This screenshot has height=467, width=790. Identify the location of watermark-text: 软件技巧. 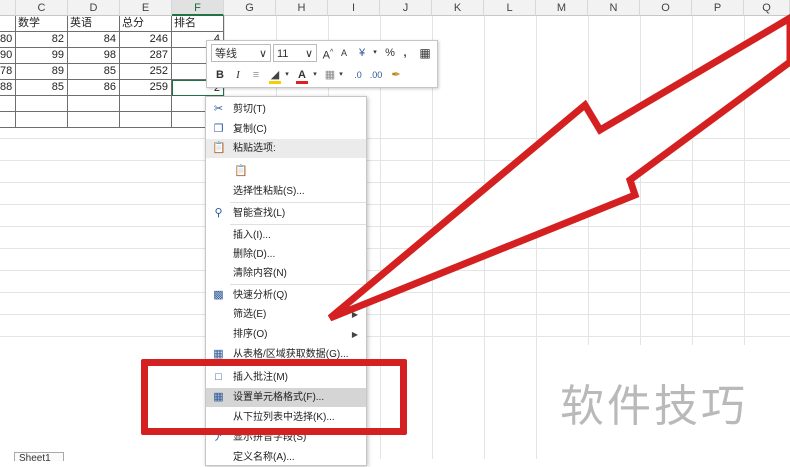
(654, 406).